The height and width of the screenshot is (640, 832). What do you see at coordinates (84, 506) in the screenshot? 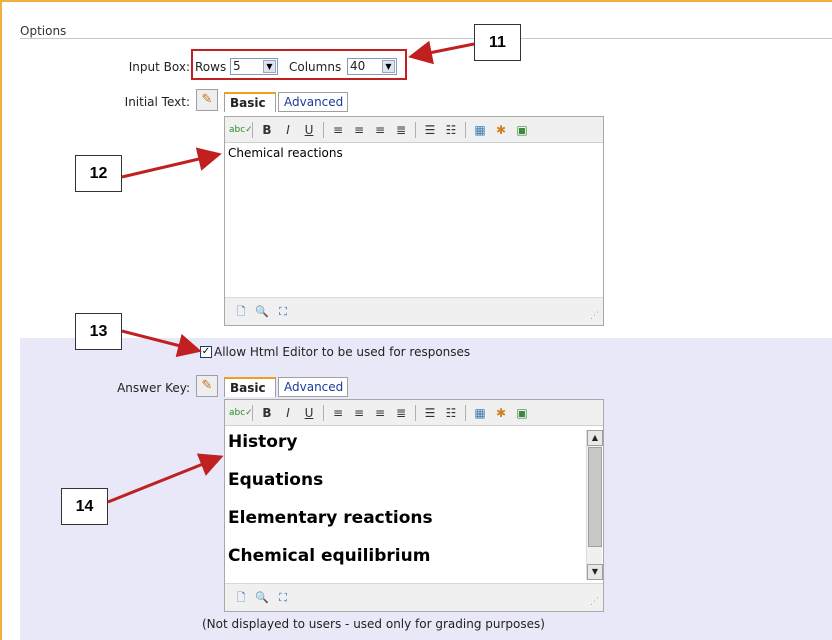
I see `callout-14: 14` at bounding box center [84, 506].